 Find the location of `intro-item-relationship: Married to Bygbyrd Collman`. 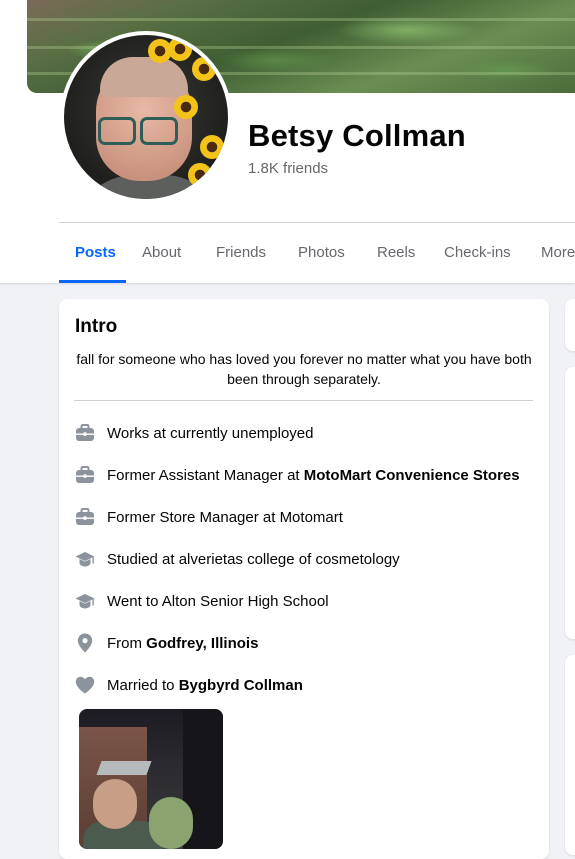

intro-item-relationship: Married to Bygbyrd Collman is located at coordinates (188, 685).